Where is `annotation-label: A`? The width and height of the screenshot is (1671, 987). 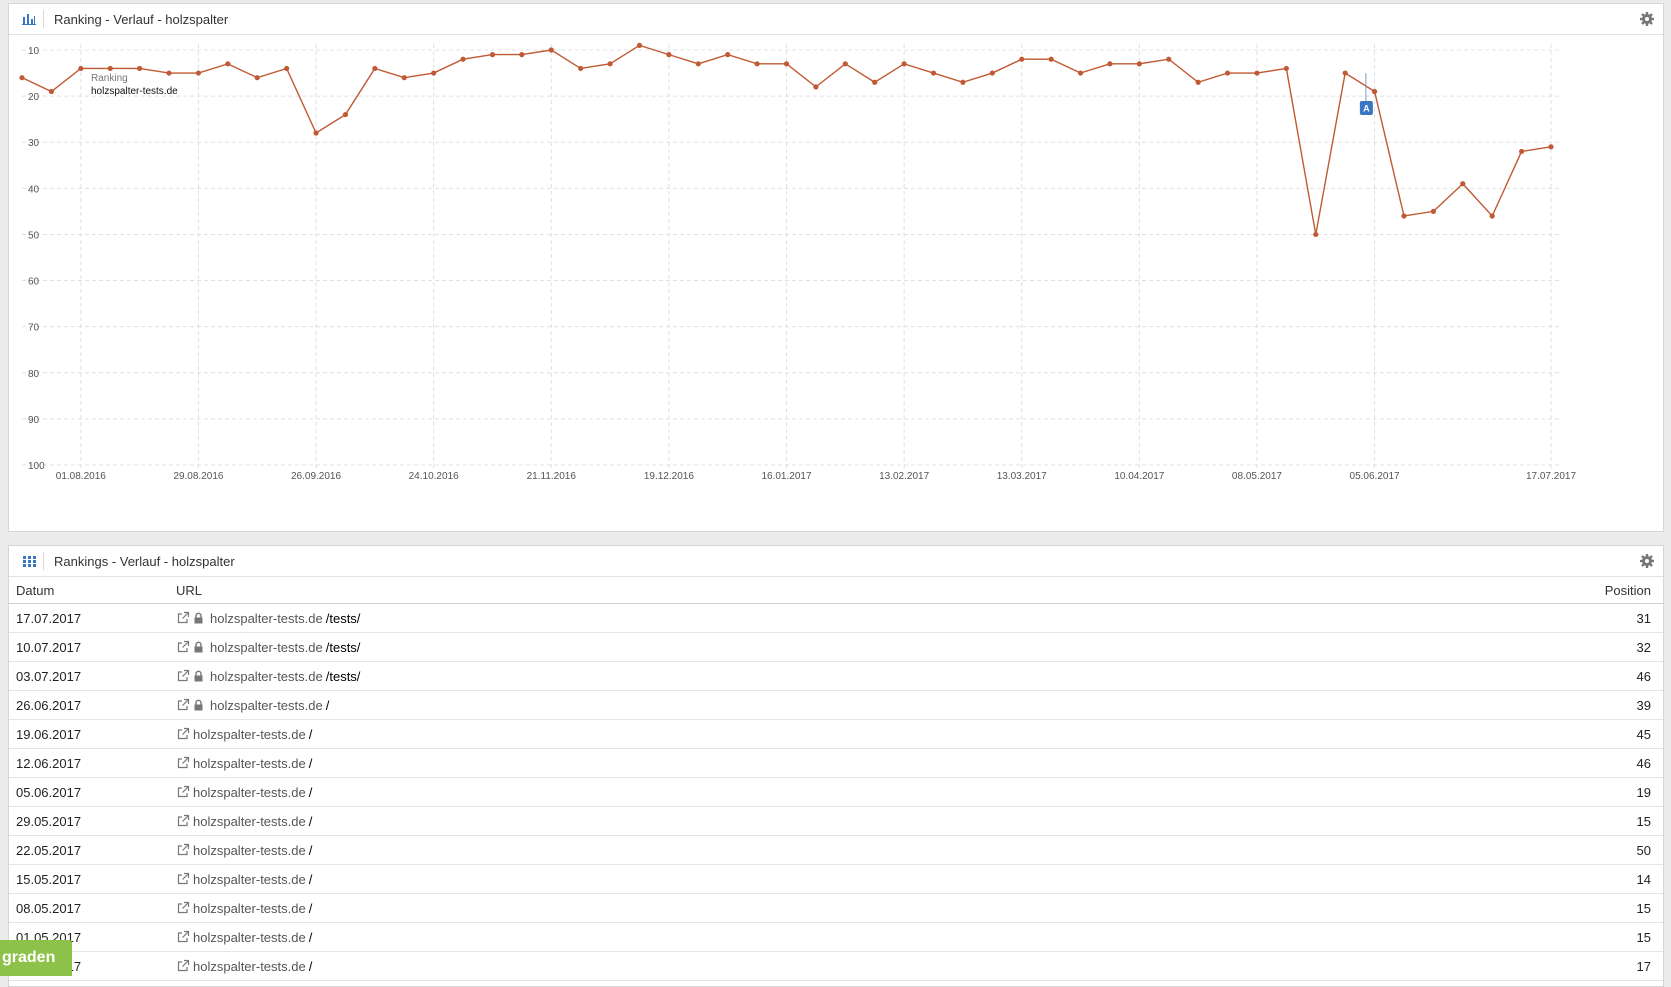
annotation-label: A is located at coordinates (1366, 109).